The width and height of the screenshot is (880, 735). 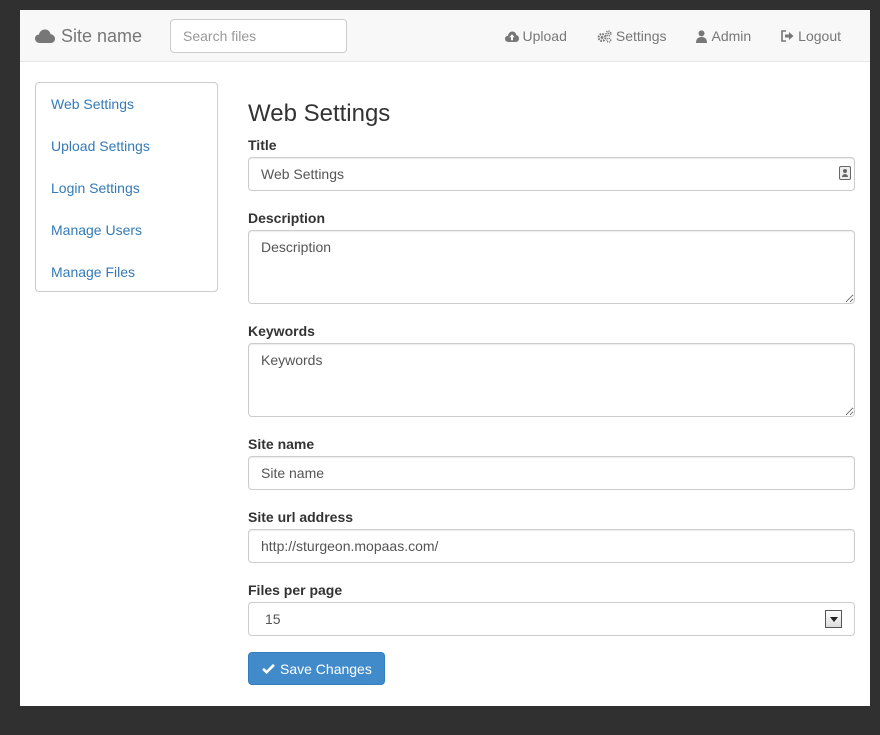 What do you see at coordinates (262, 145) in the screenshot?
I see `title-label: Title` at bounding box center [262, 145].